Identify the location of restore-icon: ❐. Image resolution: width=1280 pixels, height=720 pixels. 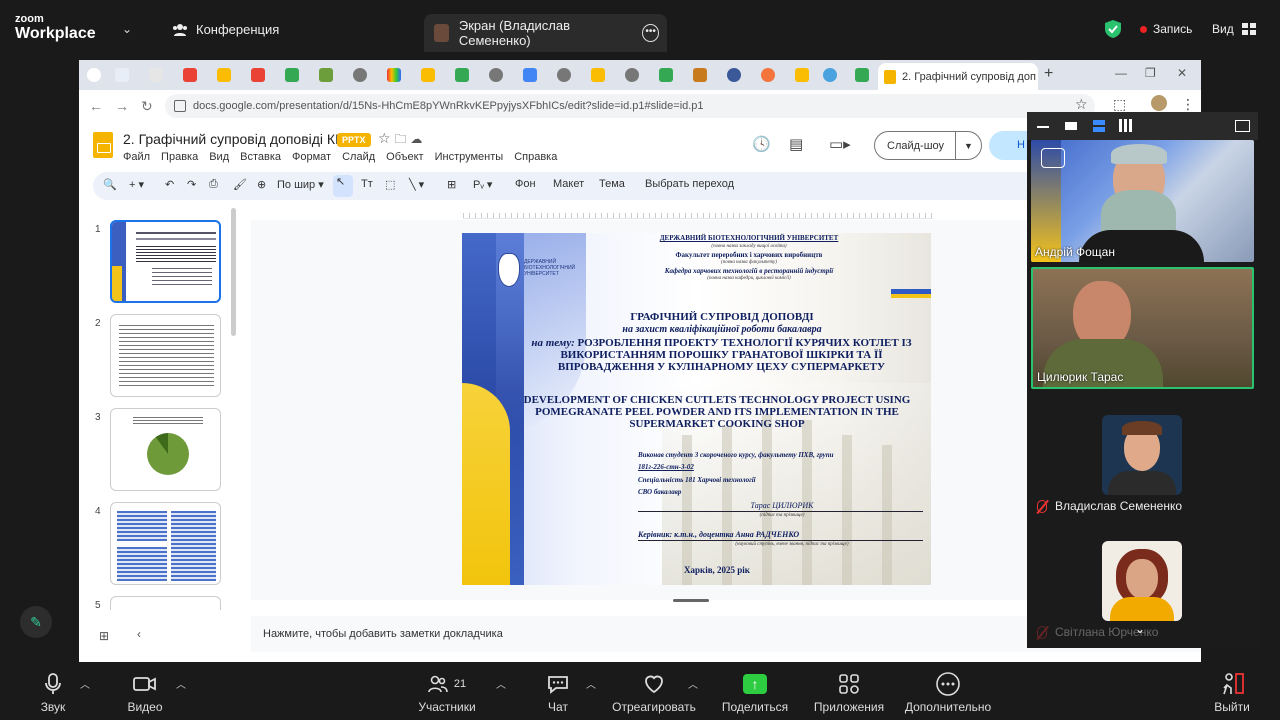
(1150, 73).